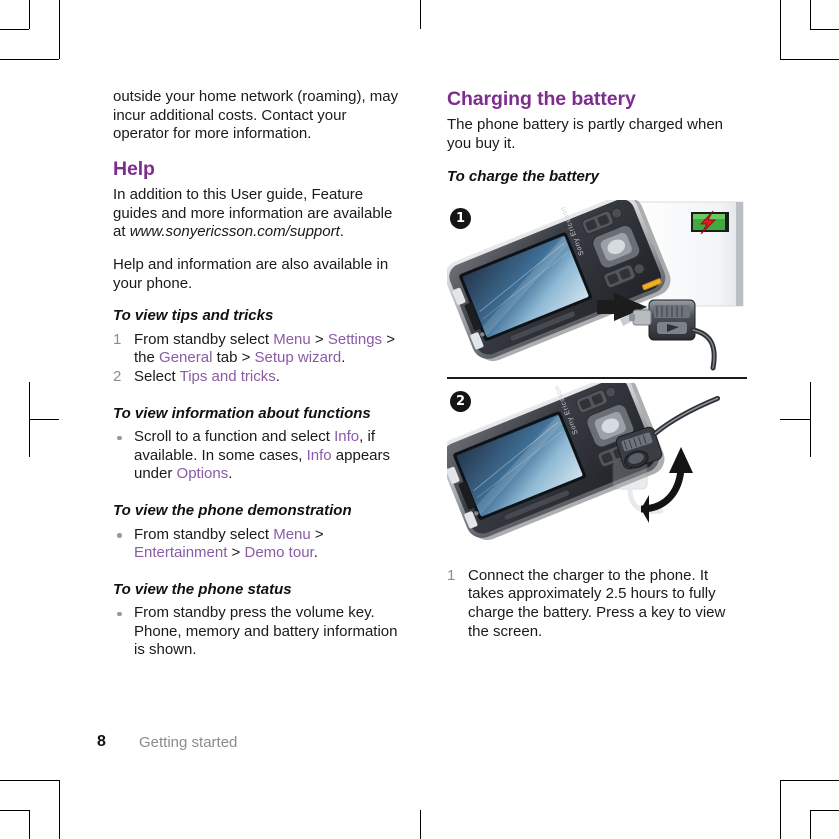  Describe the element at coordinates (29, 824) in the screenshot. I see `crop-mark-bottom-left-vertical` at that location.